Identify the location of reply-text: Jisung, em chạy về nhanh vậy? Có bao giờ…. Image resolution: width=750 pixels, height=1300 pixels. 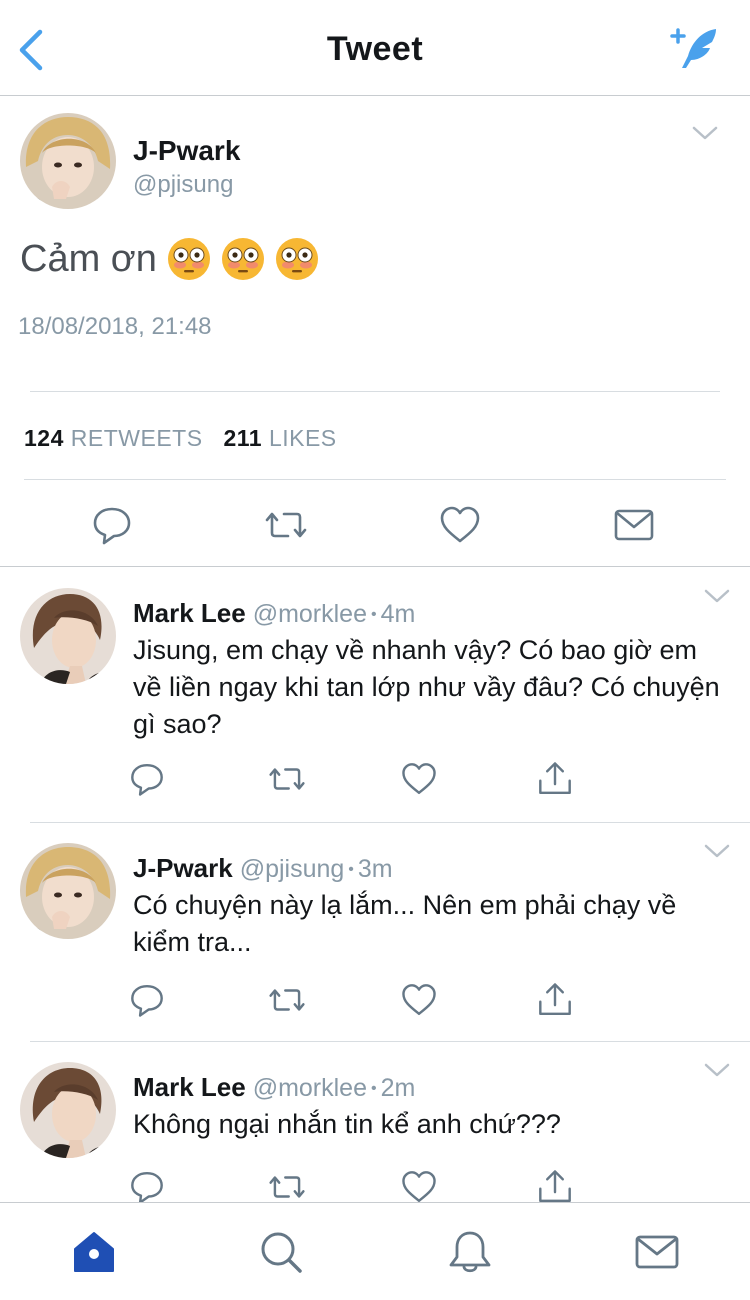
(426, 687).